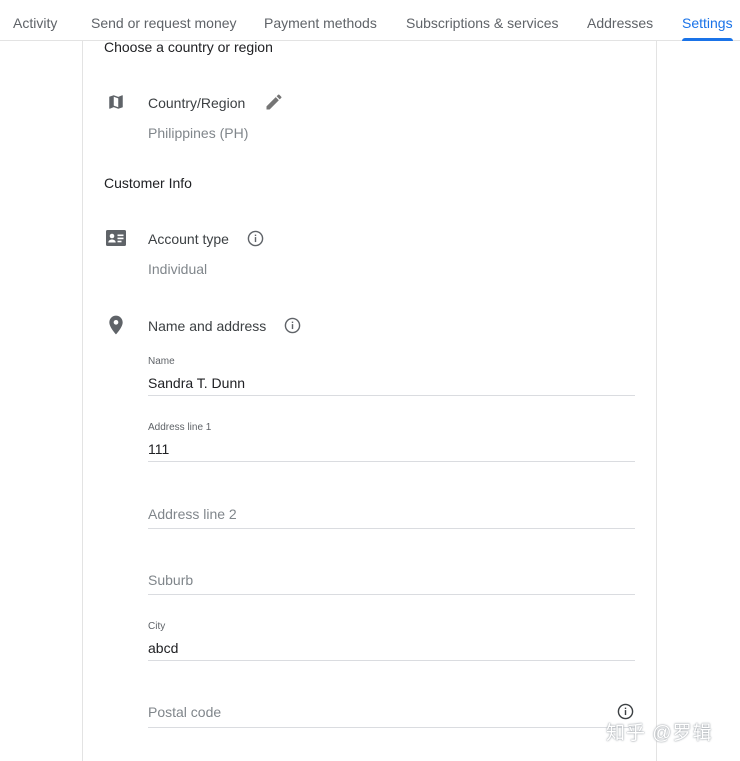  Describe the element at coordinates (188, 239) in the screenshot. I see `account-type-label: Account type` at that location.